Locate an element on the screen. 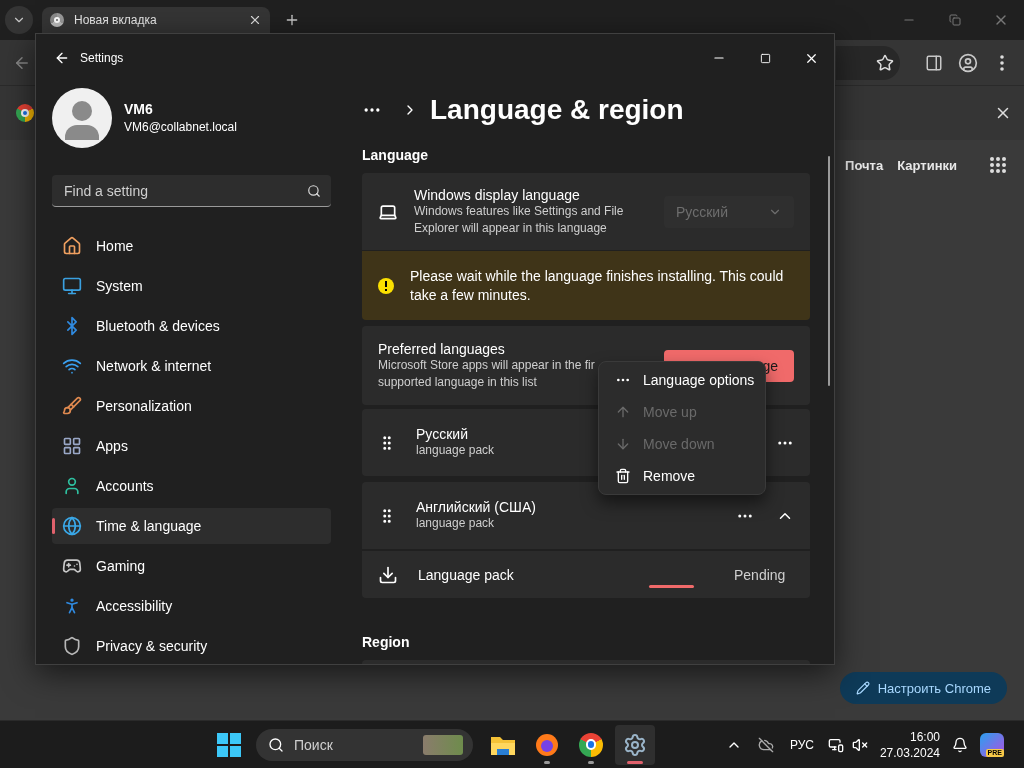  nav-item: Accounts is located at coordinates (191, 486).